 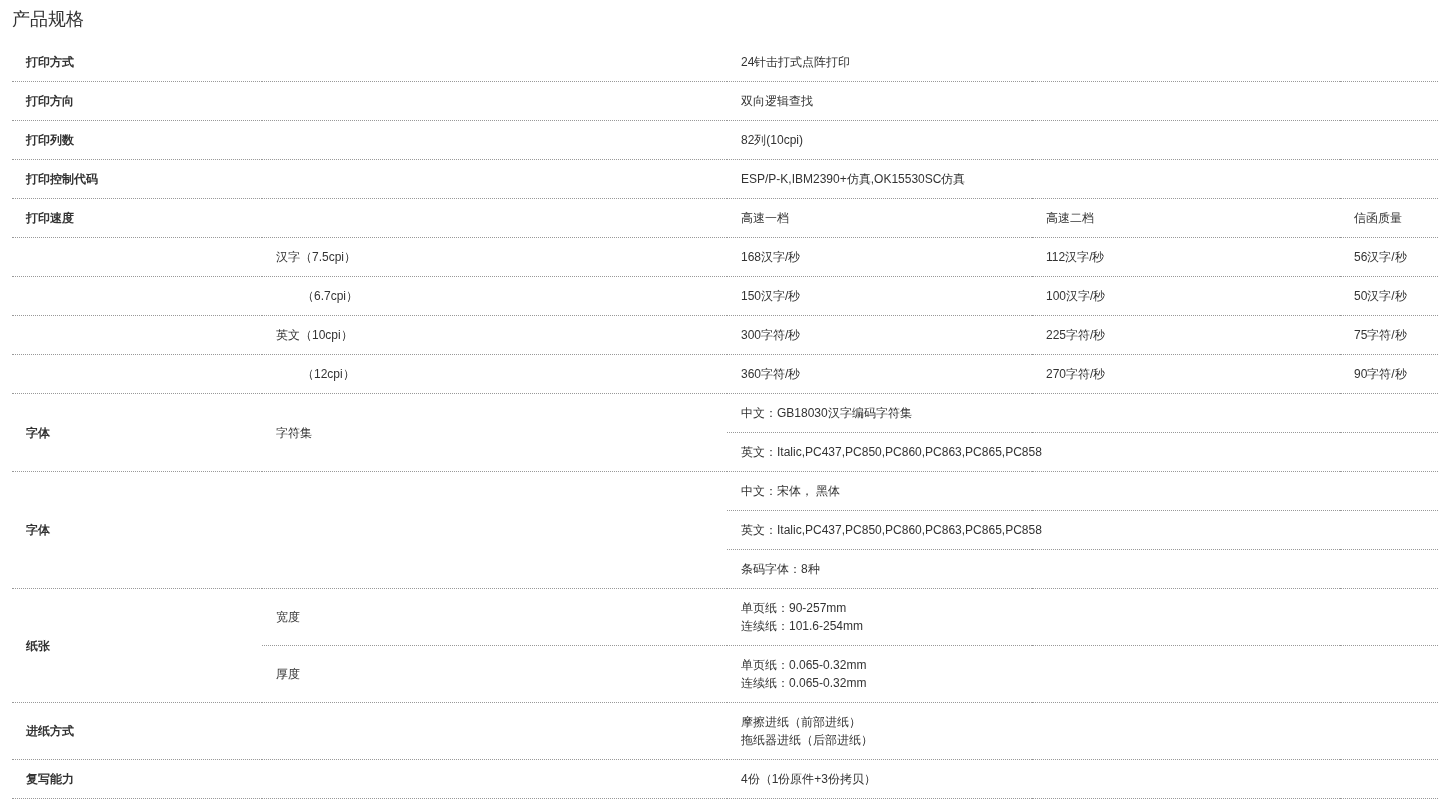 I want to click on column-header: 信函质量, so click(x=1378, y=218).